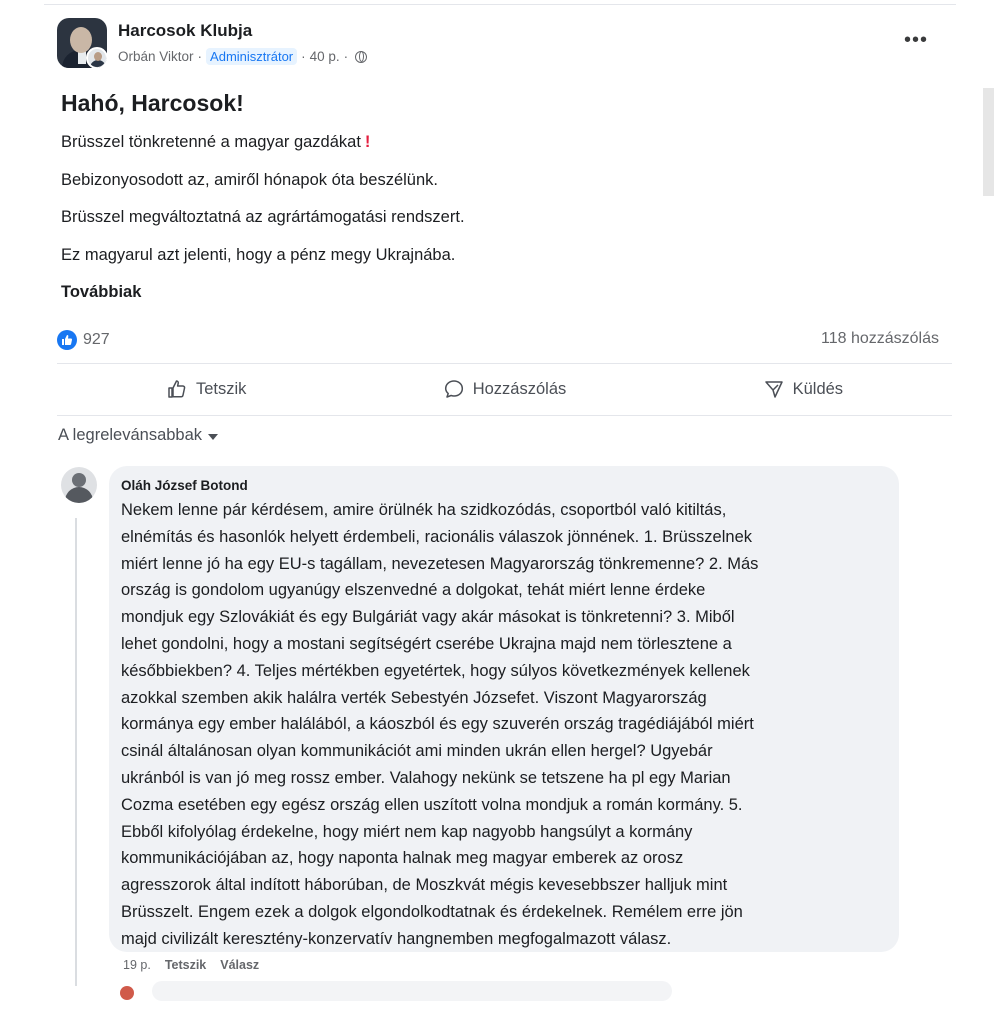 The image size is (994, 1024). I want to click on like-reaction-icon, so click(67, 340).